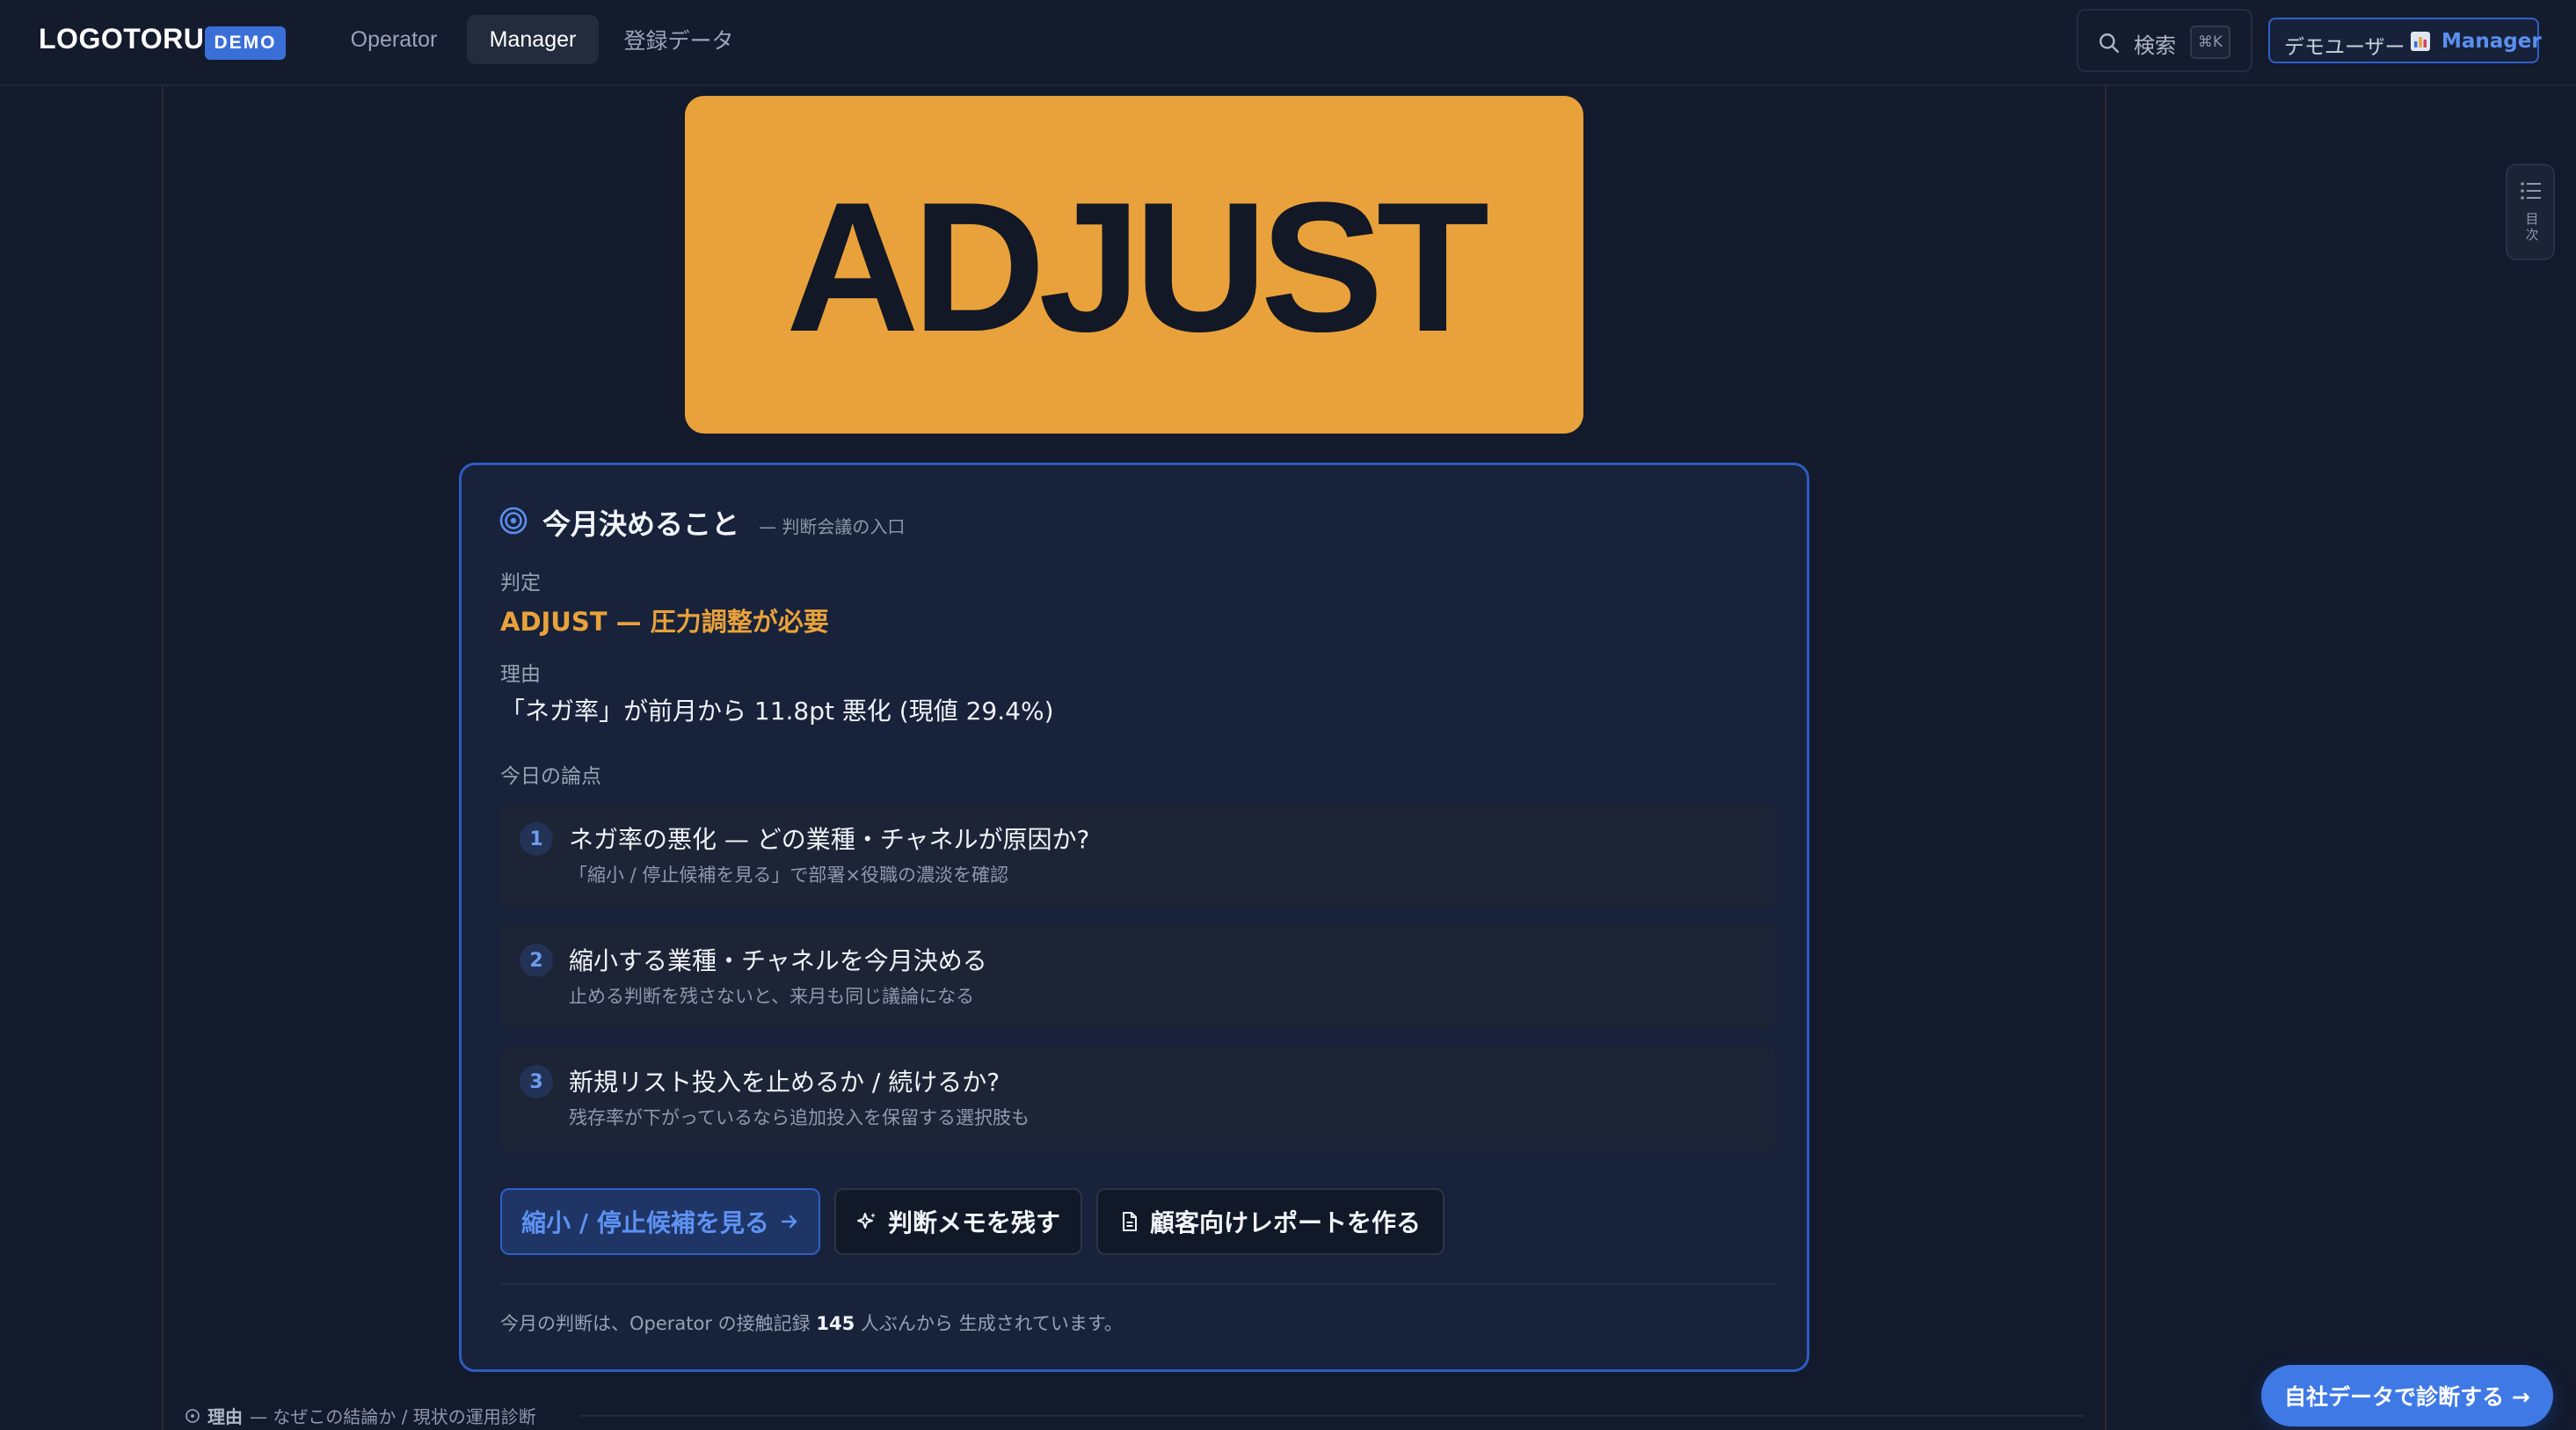 The height and width of the screenshot is (1430, 2576). What do you see at coordinates (2420, 41) in the screenshot?
I see `bar-chart-icon` at bounding box center [2420, 41].